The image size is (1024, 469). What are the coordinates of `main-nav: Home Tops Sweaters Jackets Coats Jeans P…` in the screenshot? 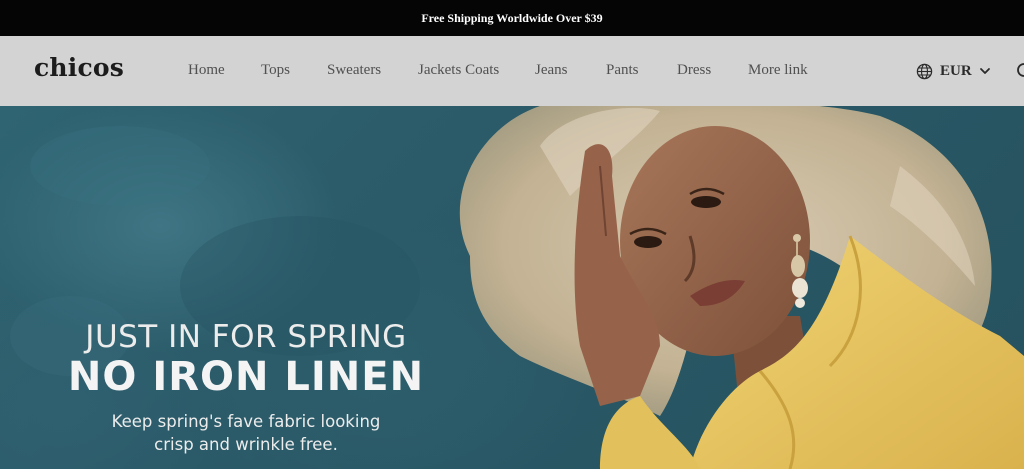 It's located at (512, 71).